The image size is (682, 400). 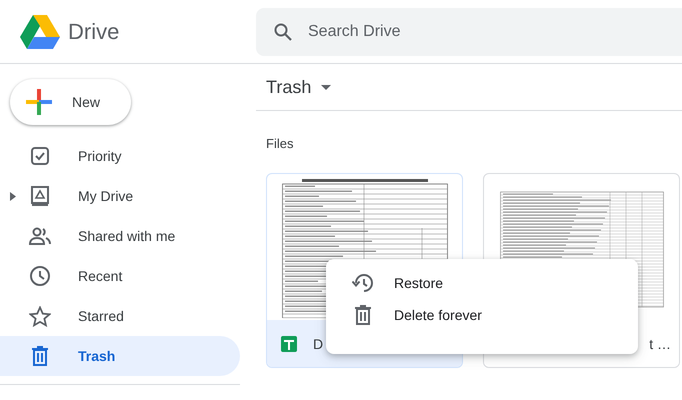 What do you see at coordinates (326, 87) in the screenshot?
I see `dropdown-caret-icon` at bounding box center [326, 87].